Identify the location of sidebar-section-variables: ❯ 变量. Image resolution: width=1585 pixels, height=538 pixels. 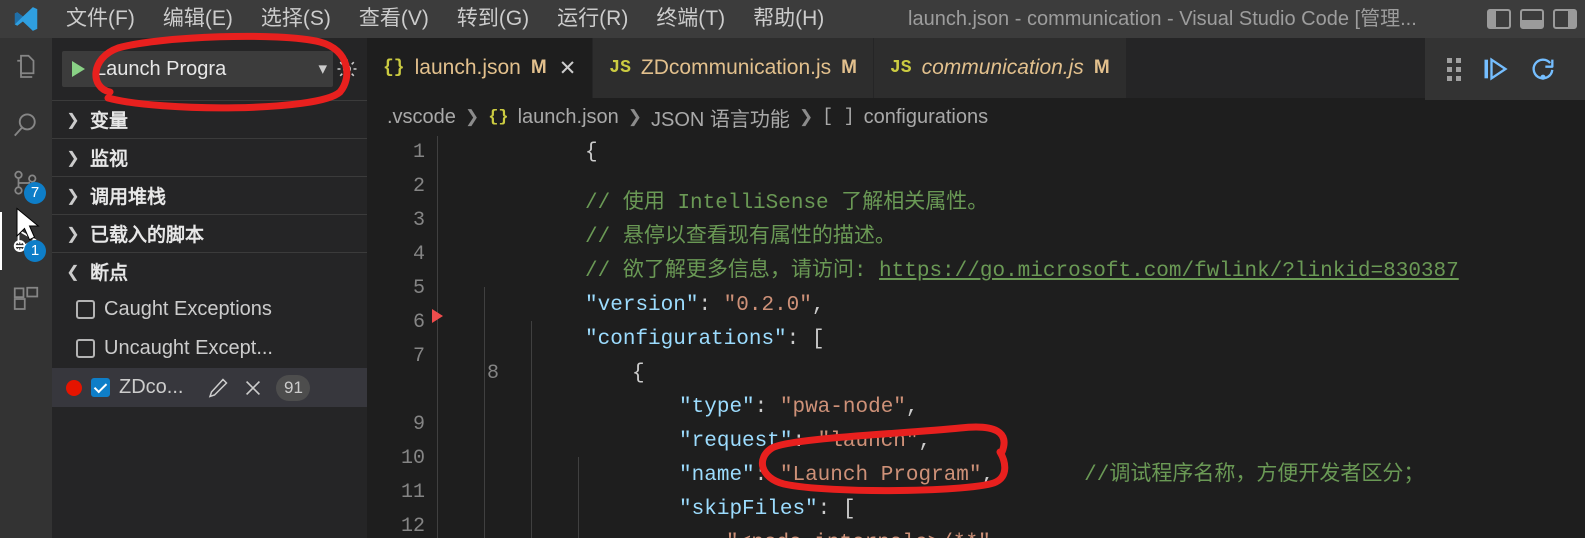
(209, 119).